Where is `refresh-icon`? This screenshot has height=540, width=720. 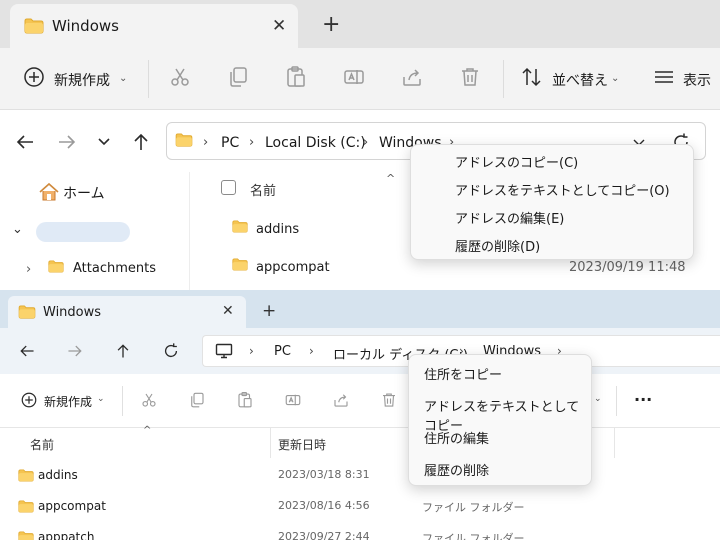
refresh-icon is located at coordinates (171, 351).